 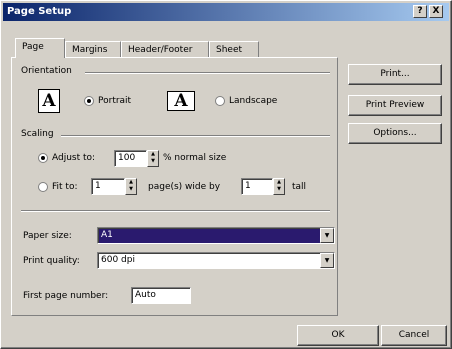 What do you see at coordinates (414, 335) in the screenshot?
I see `cancel-button: Cancel` at bounding box center [414, 335].